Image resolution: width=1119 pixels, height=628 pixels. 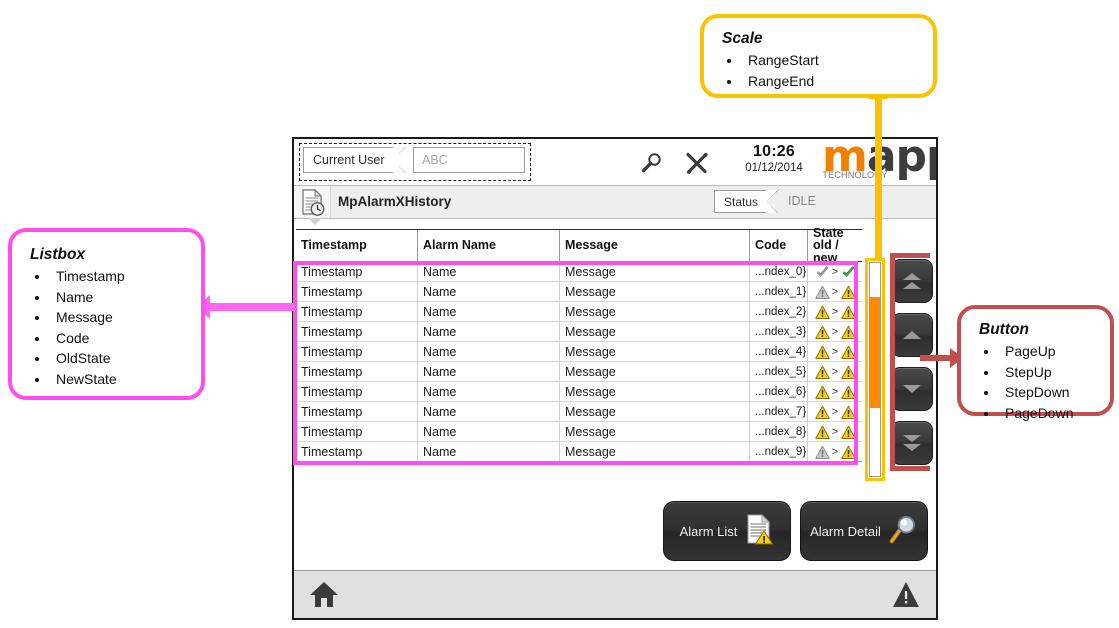 What do you see at coordinates (655, 245) in the screenshot?
I see `column-header-message: Message` at bounding box center [655, 245].